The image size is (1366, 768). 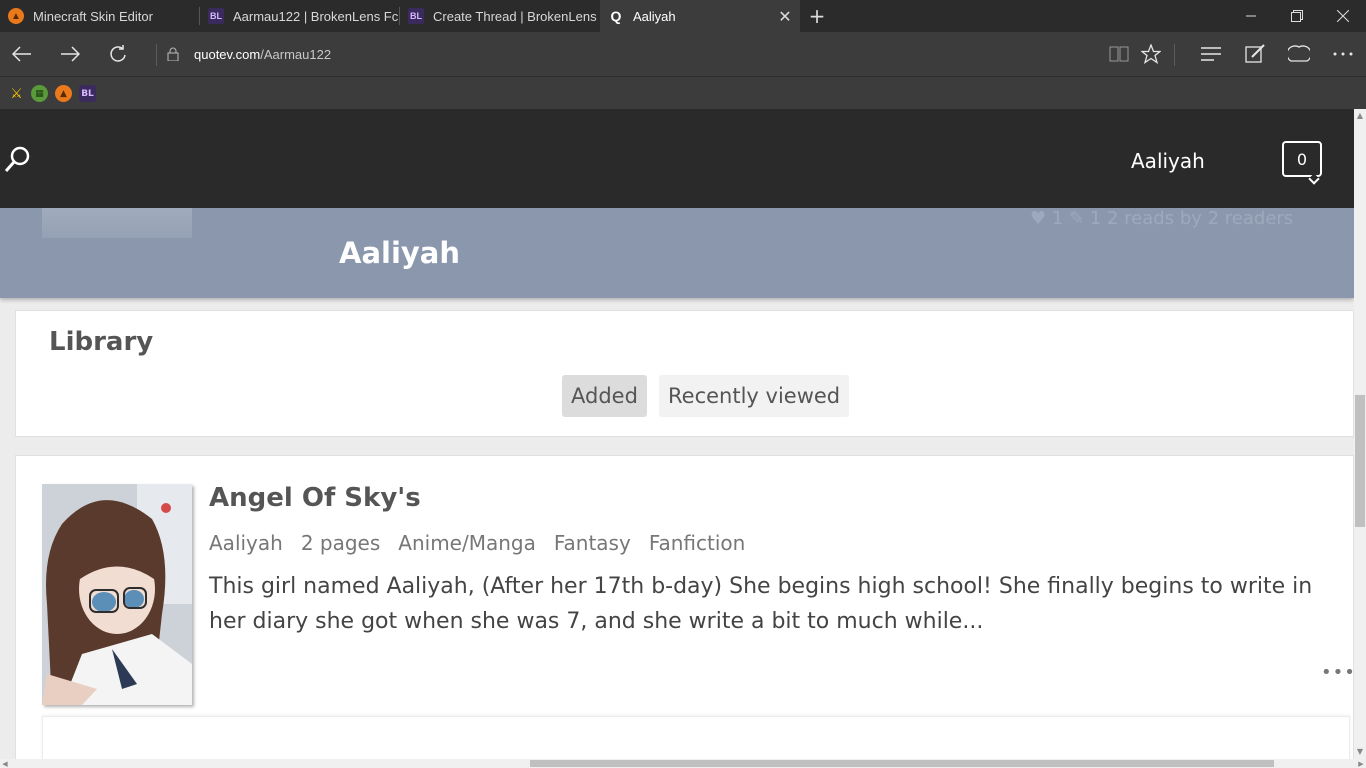 What do you see at coordinates (515, 16) in the screenshot?
I see `tab-title: Create Thread | BrokenLens` at bounding box center [515, 16].